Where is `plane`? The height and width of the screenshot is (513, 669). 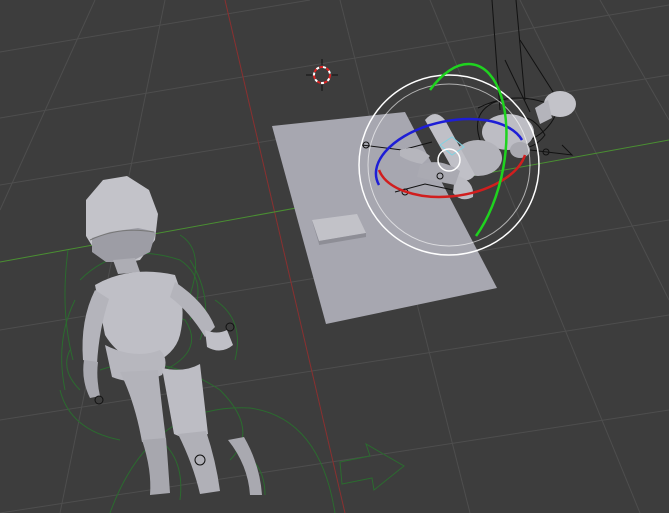 plane is located at coordinates (384, 218).